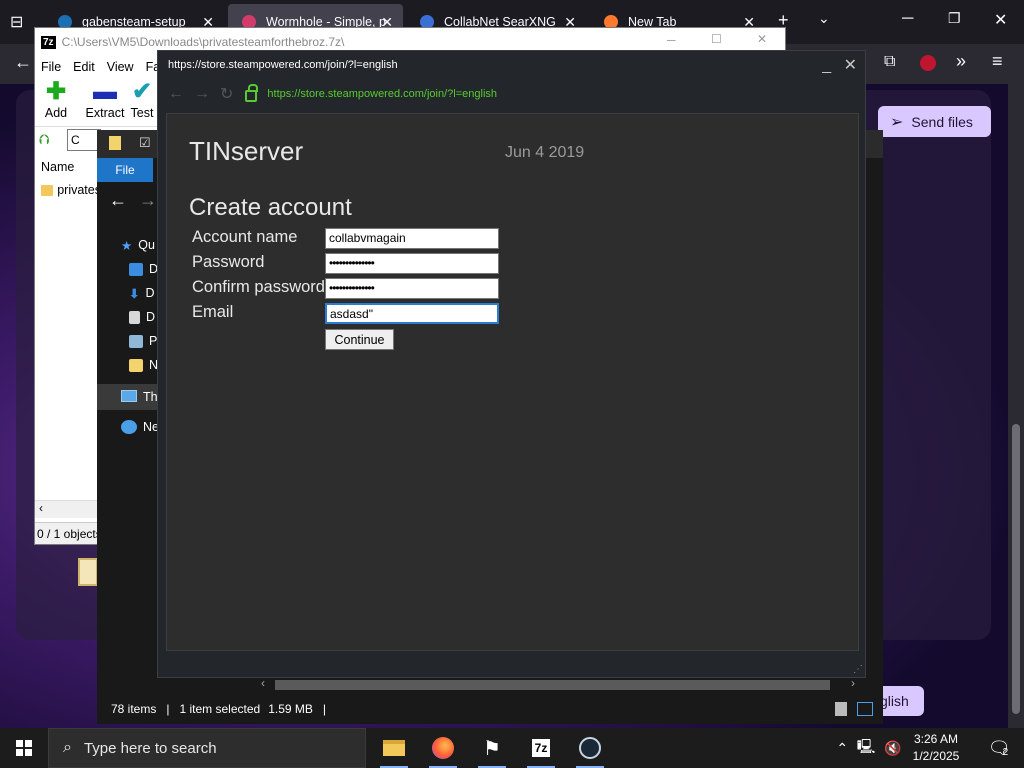 This screenshot has height=768, width=1024. I want to click on lock-icon, so click(252, 93).